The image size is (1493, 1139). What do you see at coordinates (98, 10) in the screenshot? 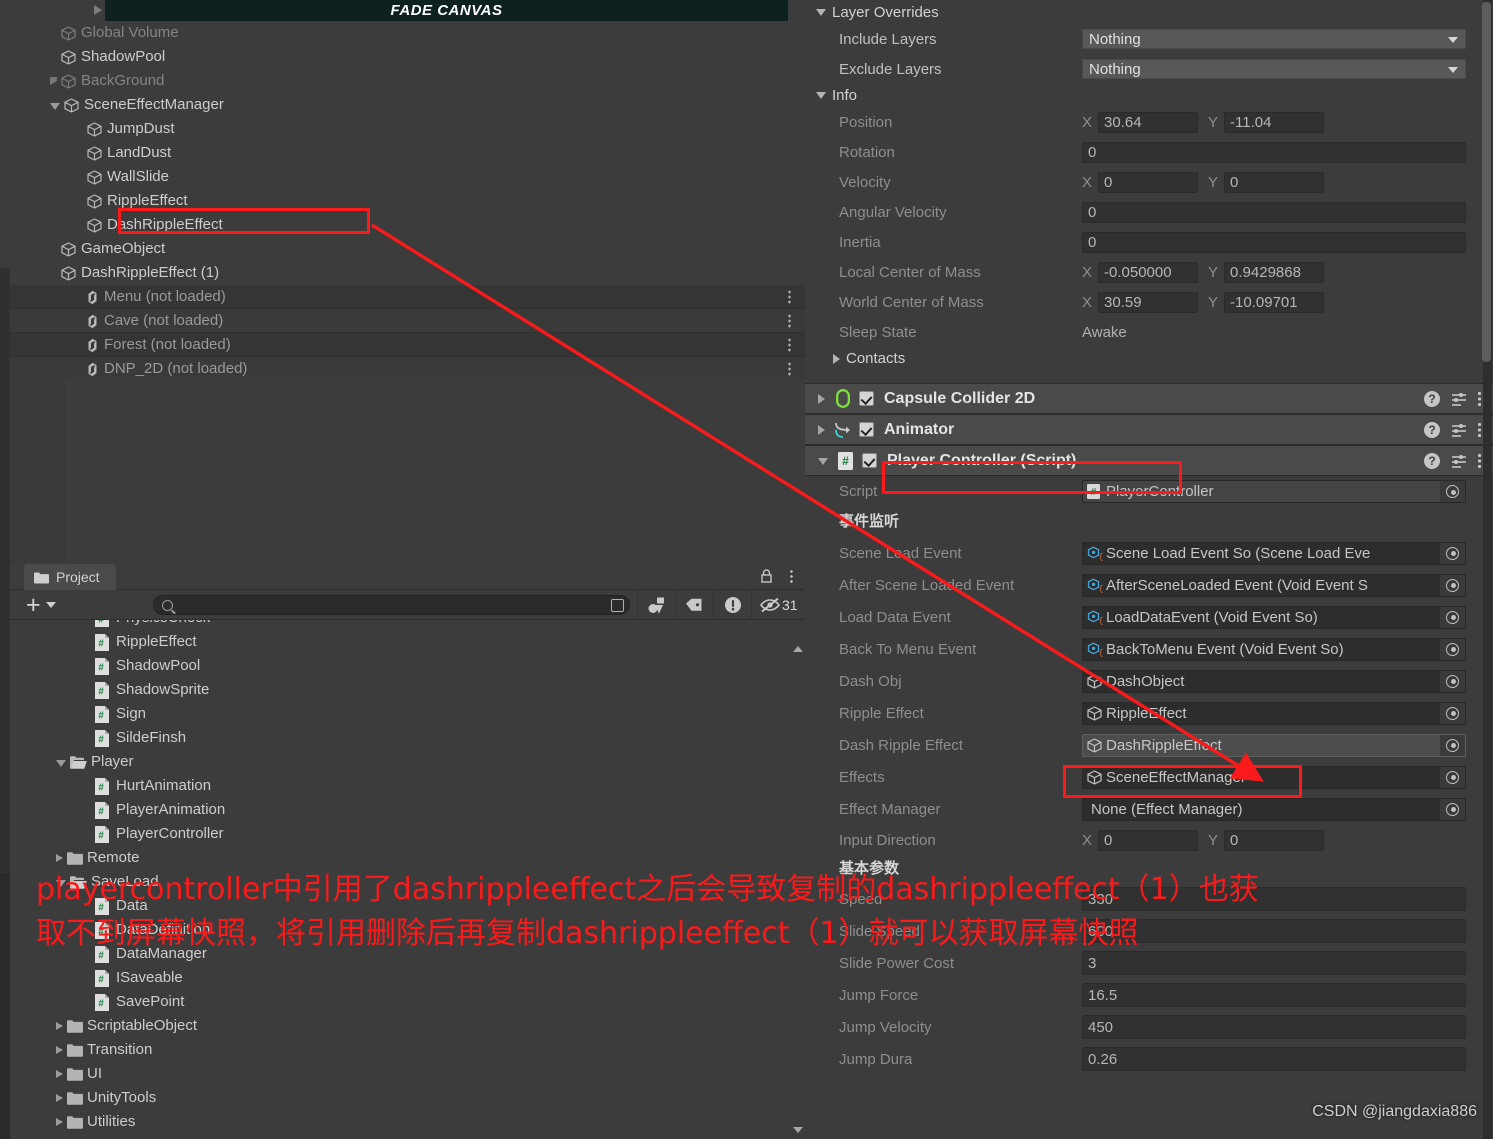
I see `fade-canvas-expand-arrow-icon` at bounding box center [98, 10].